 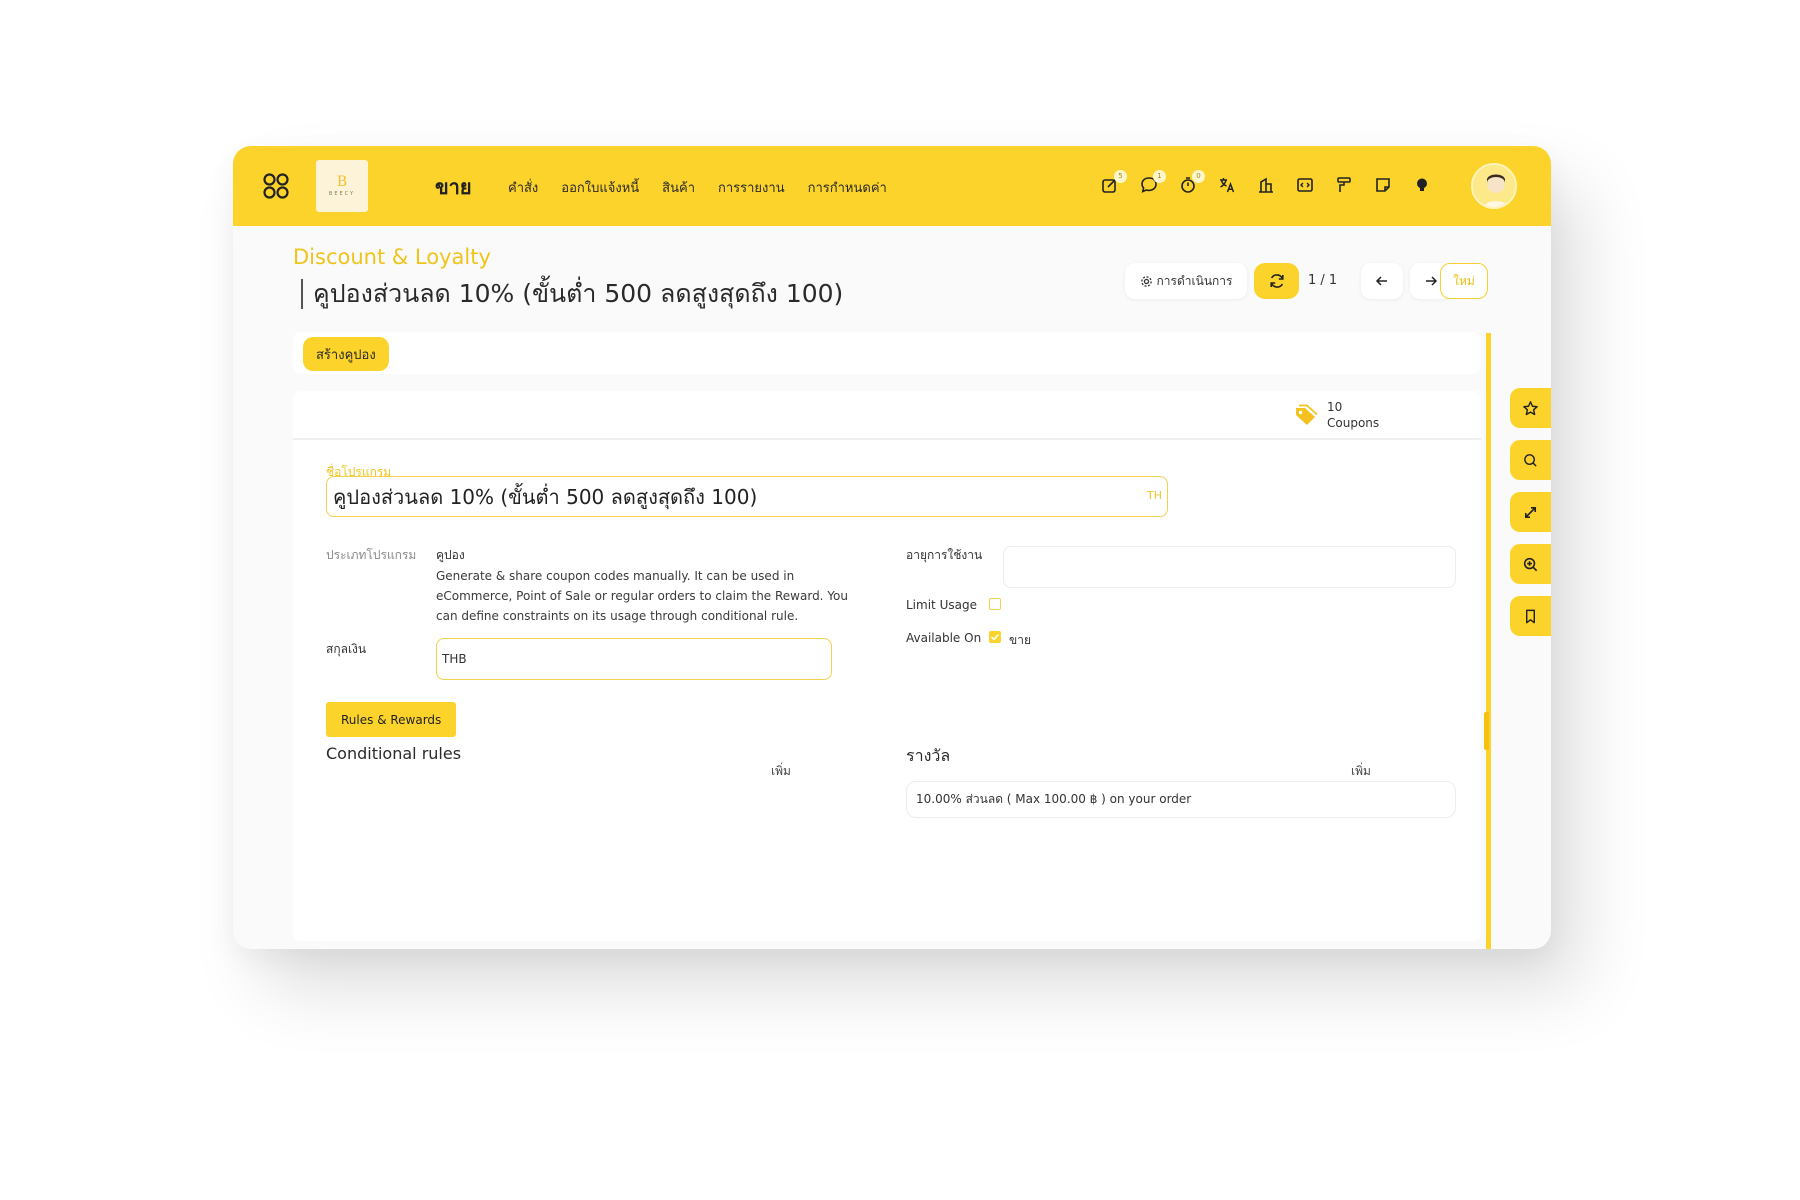 I want to click on sticky-note-icon, so click(x=1383, y=185).